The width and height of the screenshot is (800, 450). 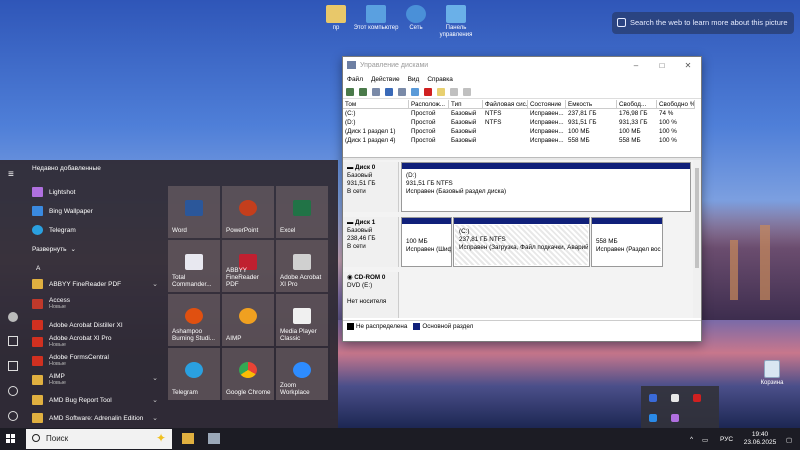 What do you see at coordinates (100, 268) in the screenshot?
I see `letter-header: A` at bounding box center [100, 268].